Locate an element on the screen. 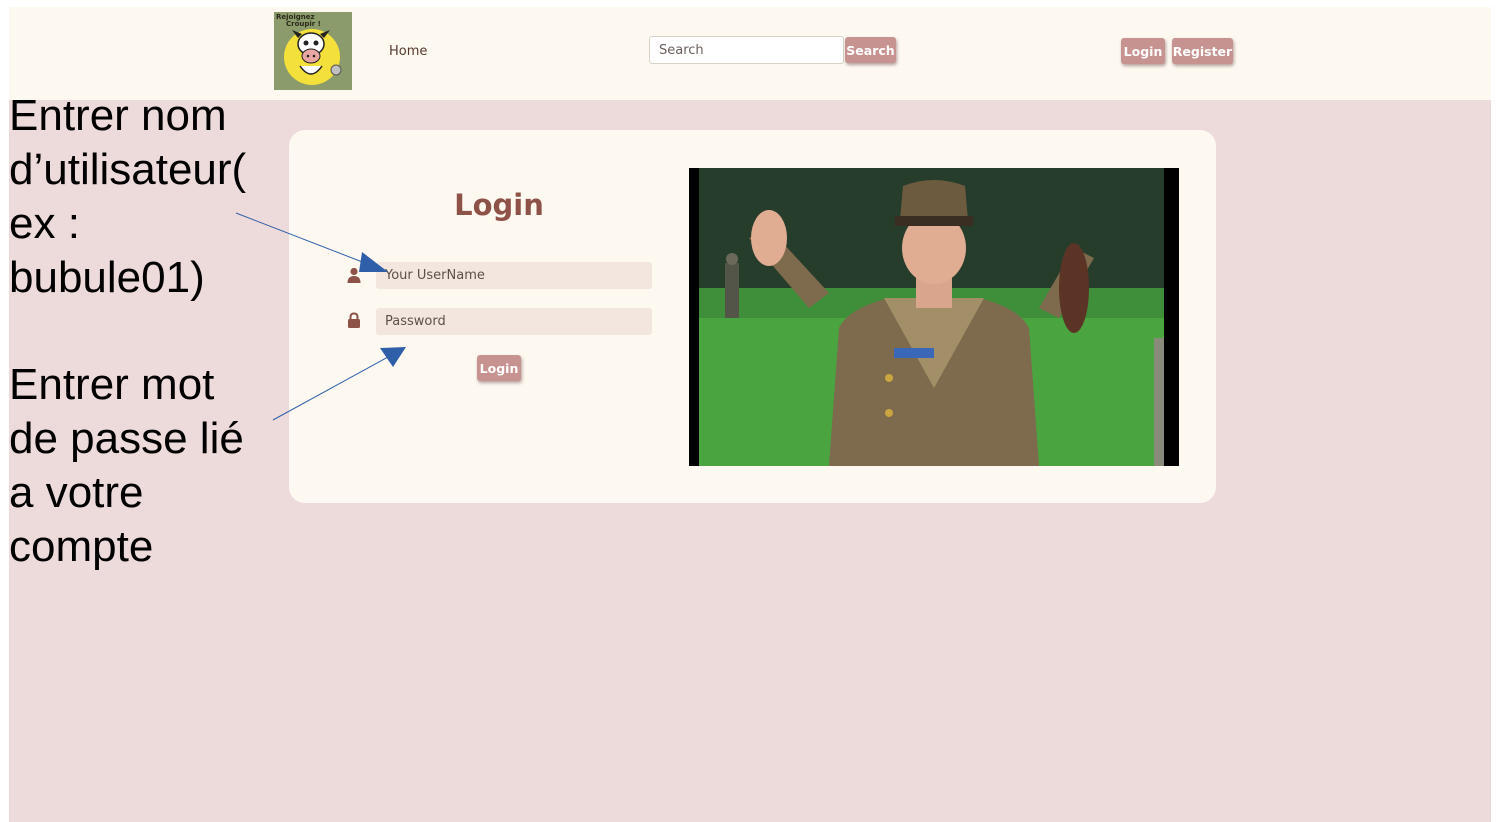 Image resolution: width=1499 pixels, height=822 pixels. login-title: Login is located at coordinates (499, 205).